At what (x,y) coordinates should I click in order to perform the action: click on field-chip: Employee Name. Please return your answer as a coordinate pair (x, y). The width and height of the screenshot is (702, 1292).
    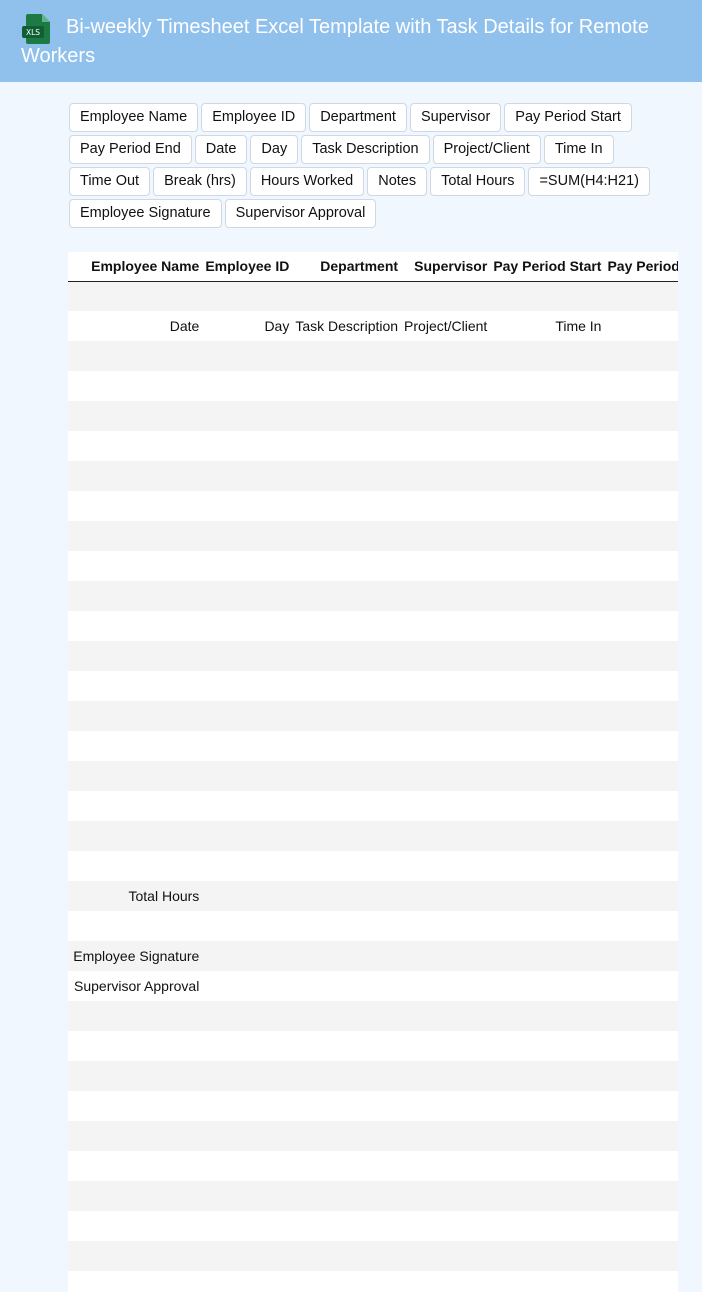
    Looking at the image, I should click on (134, 117).